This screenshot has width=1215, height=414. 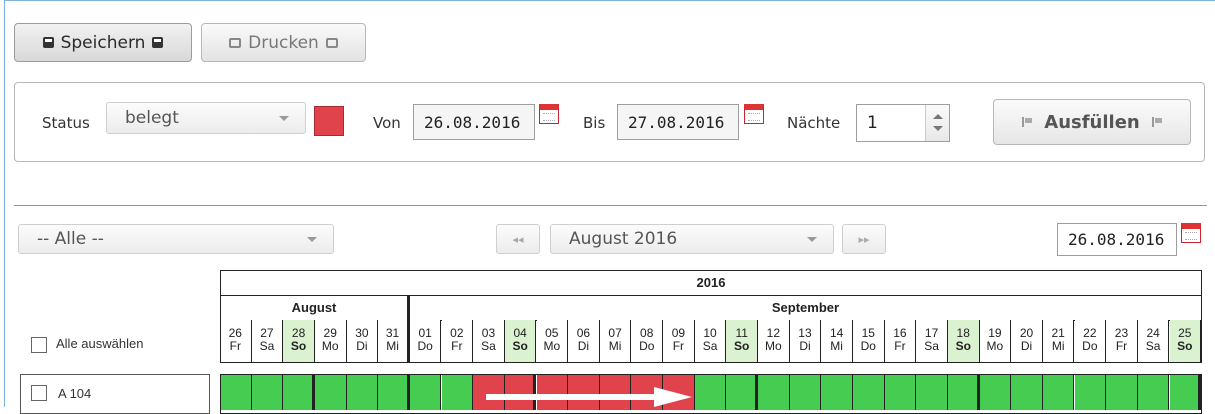 I want to click on save-label: Speichern, so click(x=103, y=42).